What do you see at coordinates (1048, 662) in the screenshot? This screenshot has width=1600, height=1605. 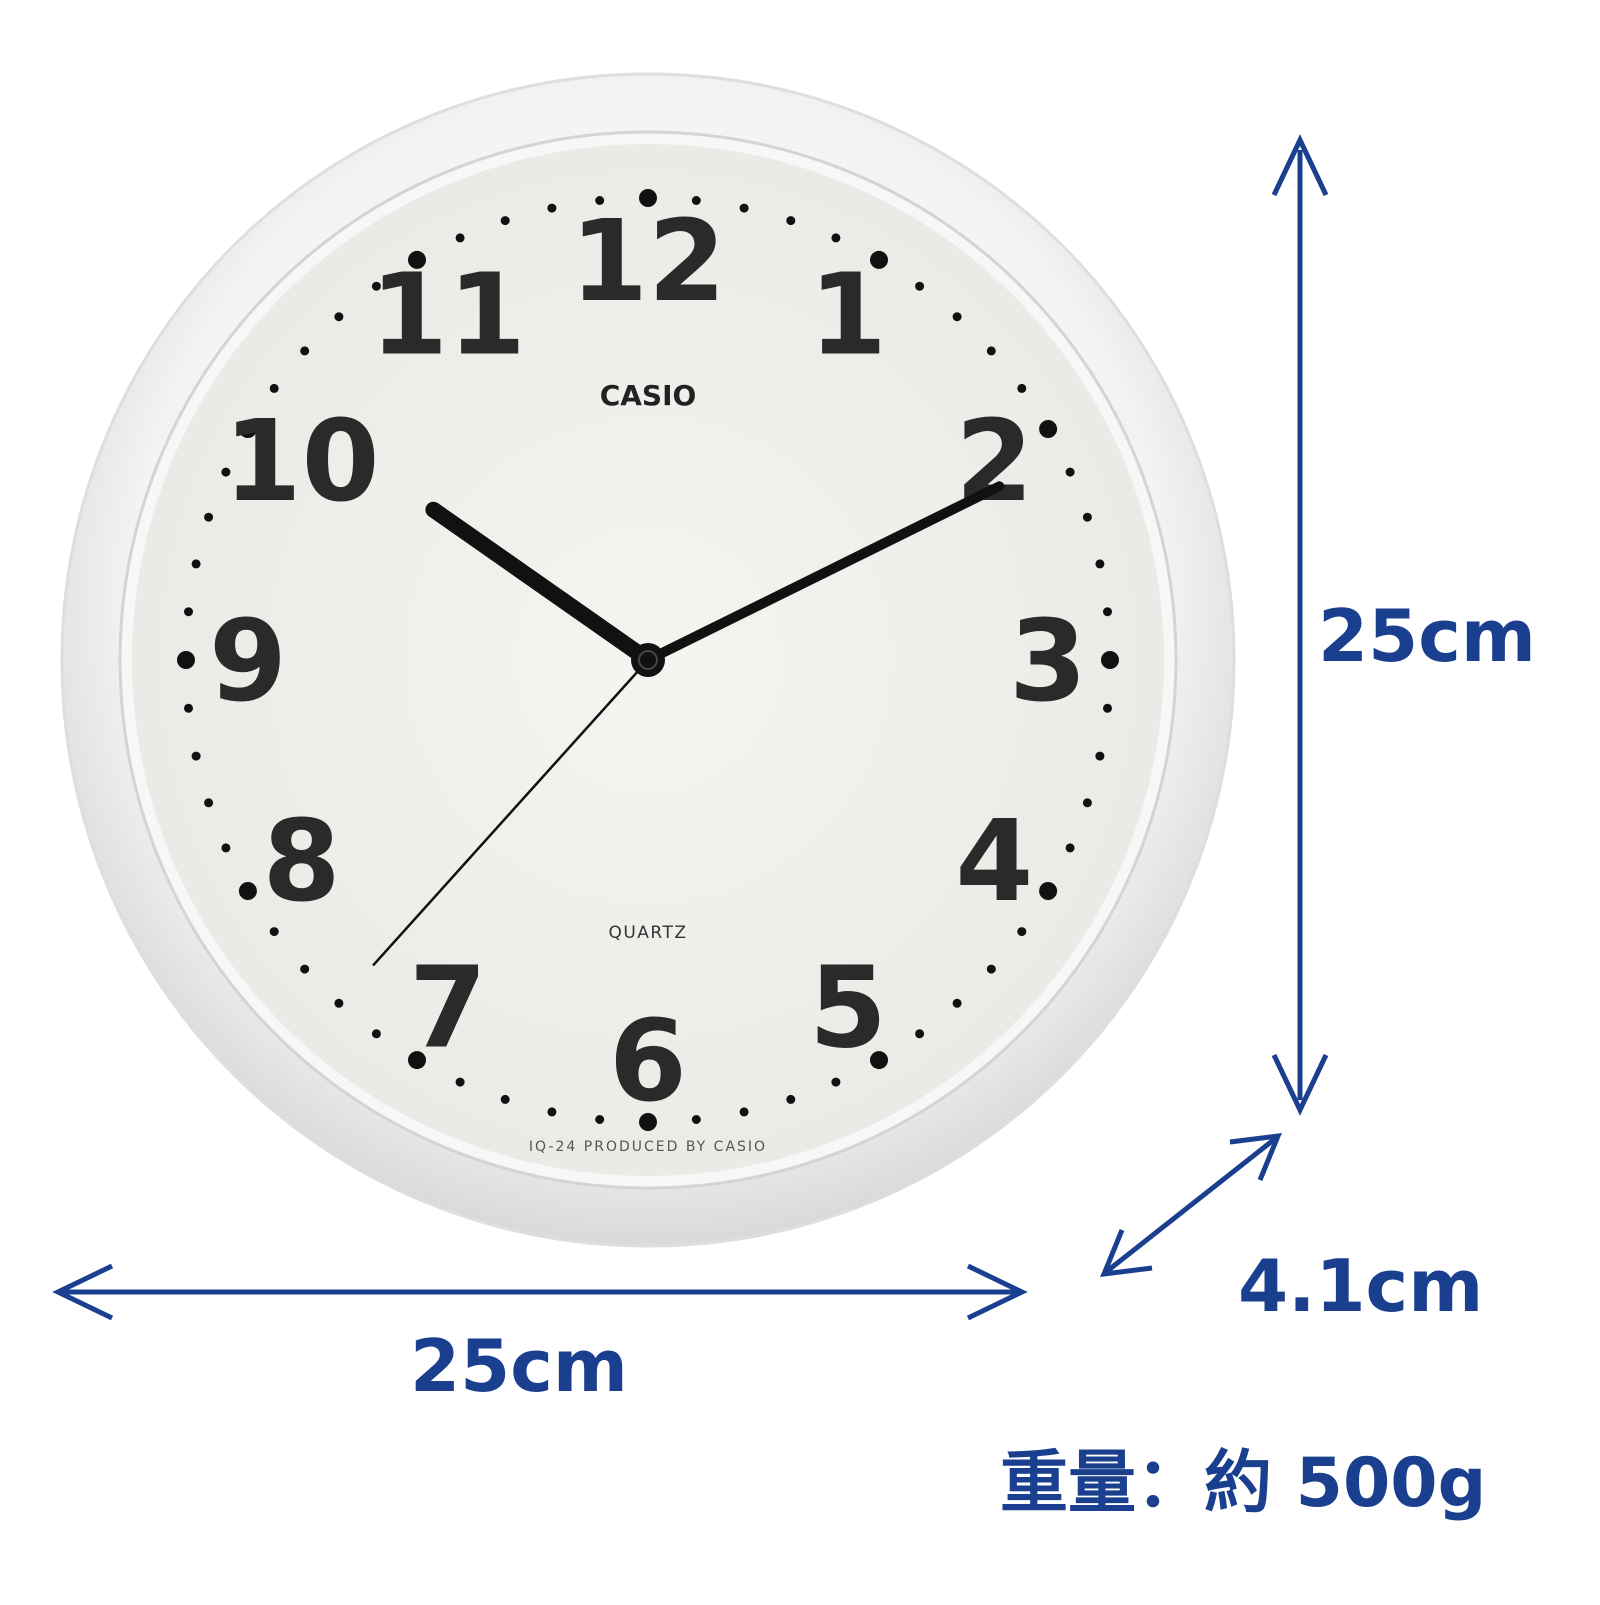 I see `numeral-3: 3` at bounding box center [1048, 662].